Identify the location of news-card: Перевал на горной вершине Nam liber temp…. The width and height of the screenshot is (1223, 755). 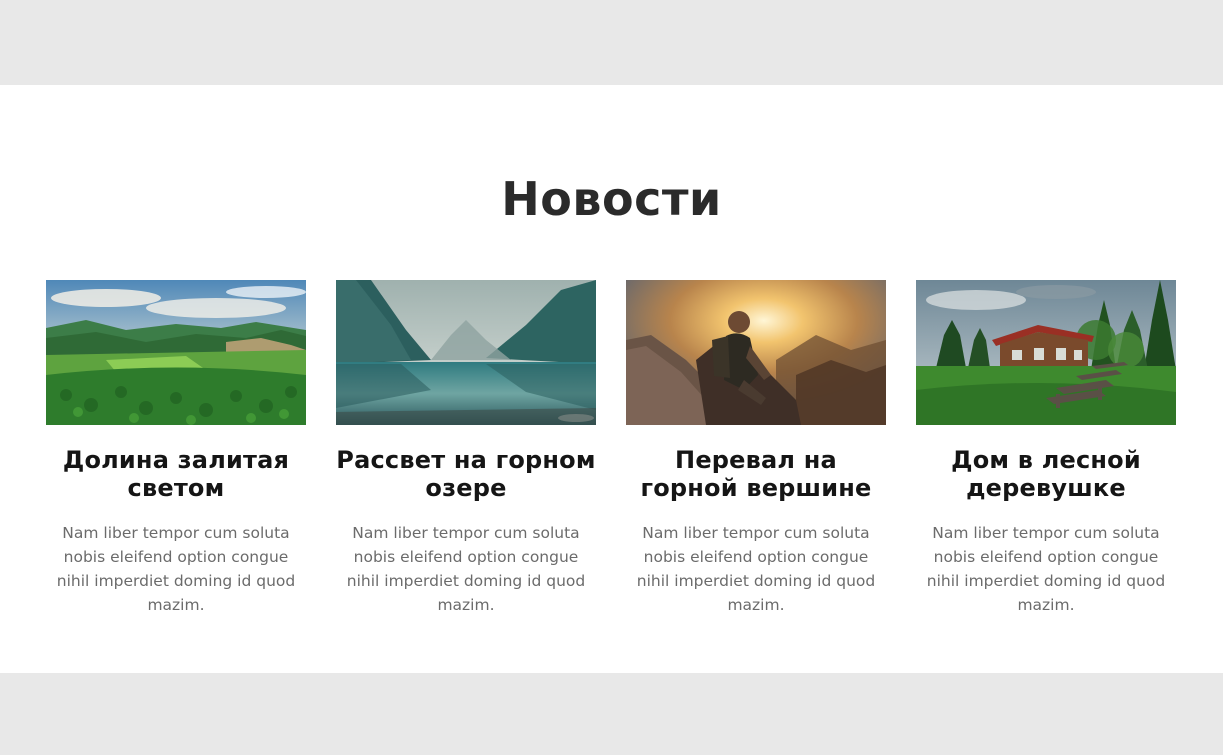
(756, 448).